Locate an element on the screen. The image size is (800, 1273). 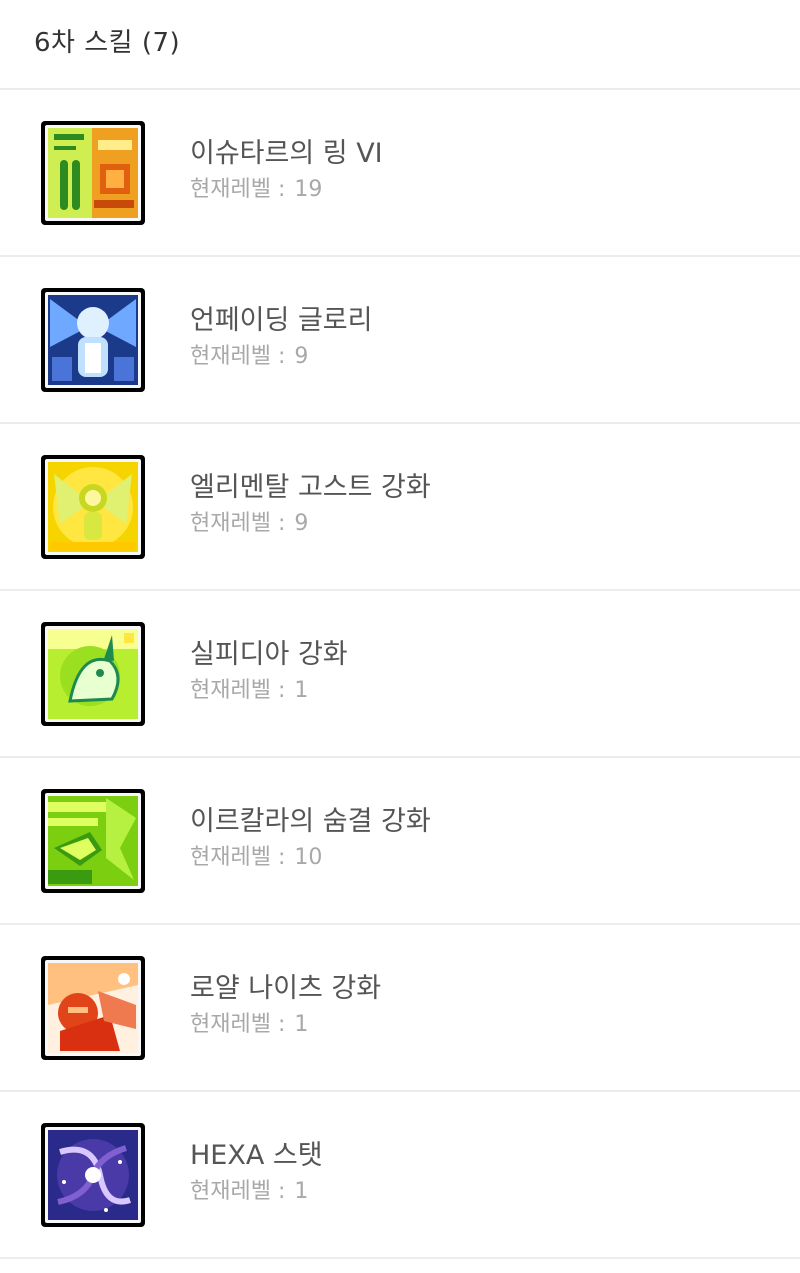
section-title: 6차 스킬 (7) is located at coordinates (107, 42).